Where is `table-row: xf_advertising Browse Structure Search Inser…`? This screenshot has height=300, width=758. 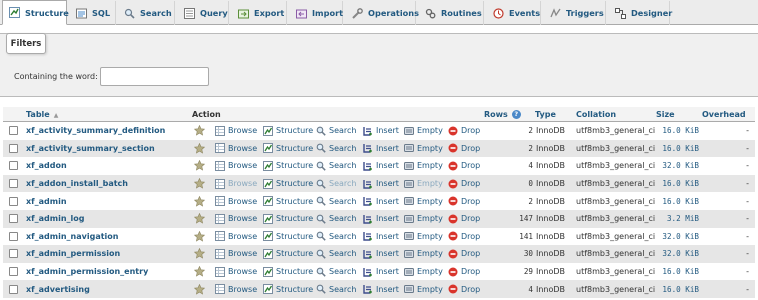 table-row: xf_advertising Browse Structure Search Inser… is located at coordinates (379, 289).